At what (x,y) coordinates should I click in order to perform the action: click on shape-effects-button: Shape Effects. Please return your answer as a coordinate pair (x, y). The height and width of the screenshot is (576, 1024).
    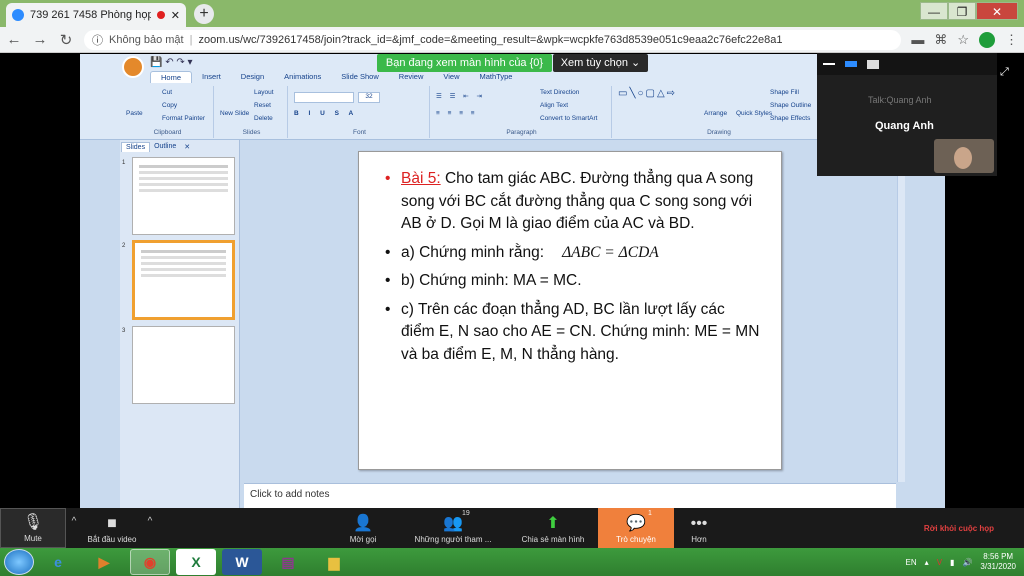
    Looking at the image, I should click on (790, 118).